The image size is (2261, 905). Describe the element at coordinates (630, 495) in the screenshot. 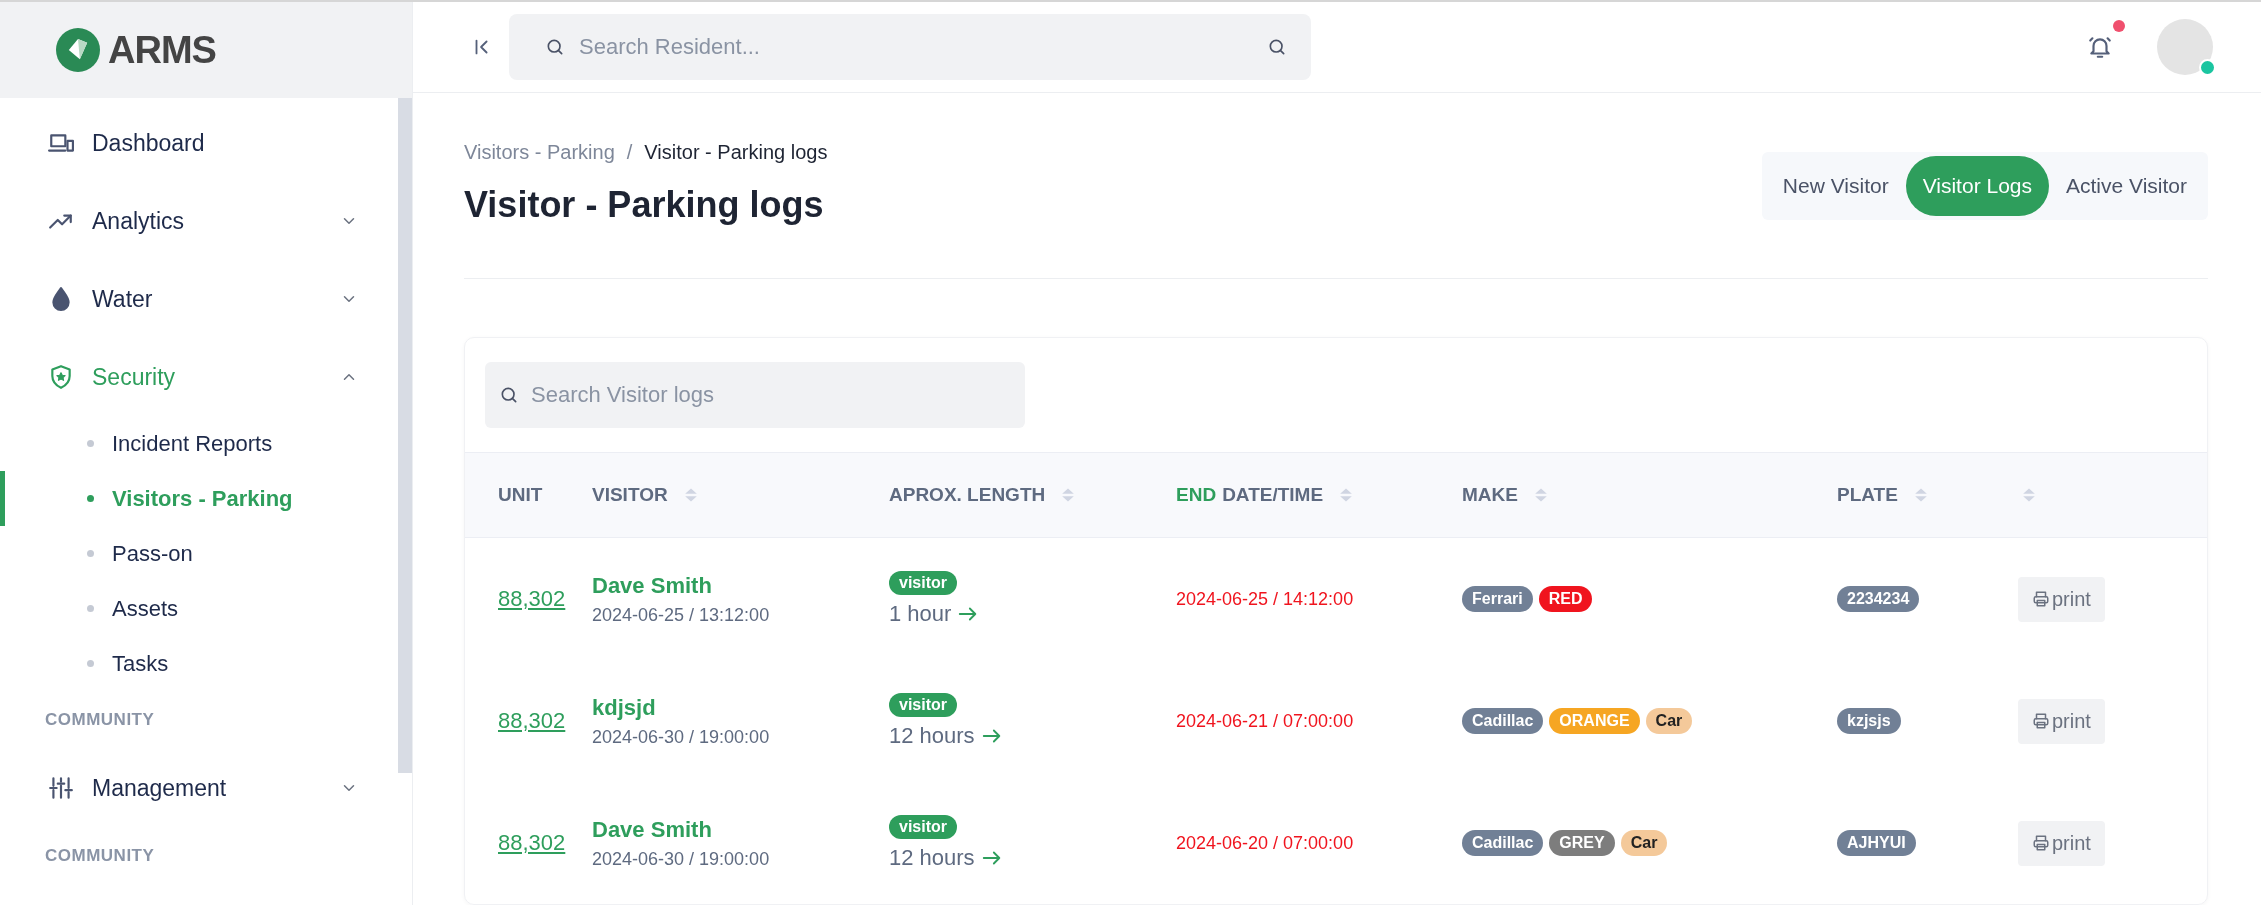

I see `column-header: VISITOR` at that location.